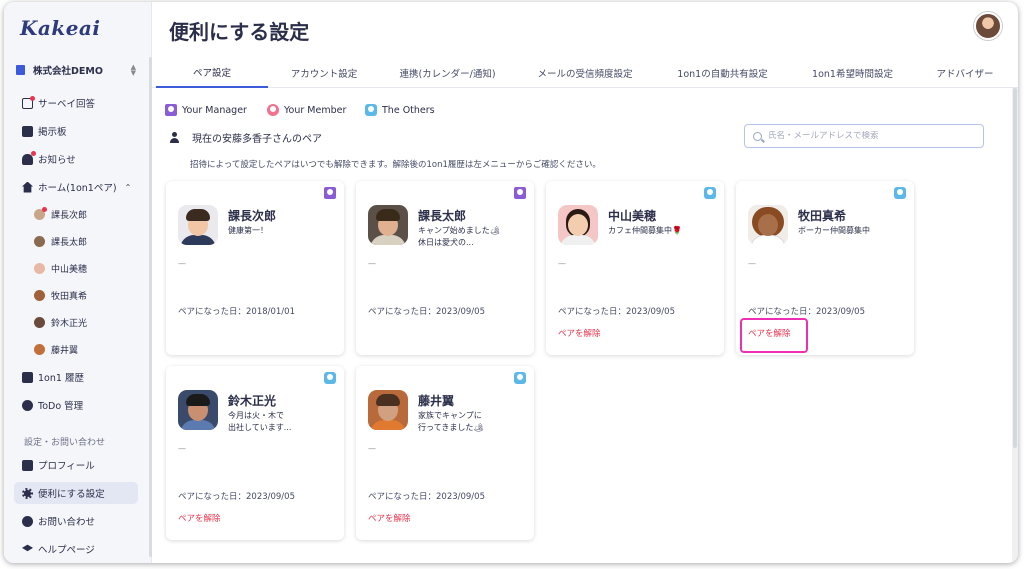  I want to click on sidebar-item-contact: お問い合わせ, so click(76, 521).